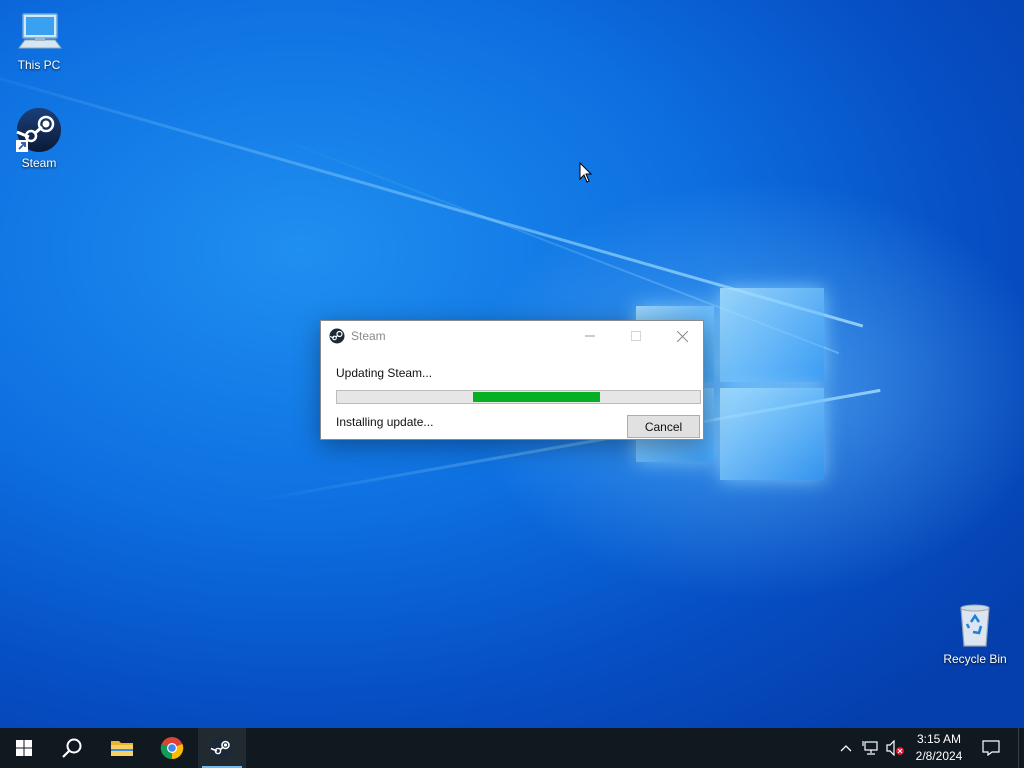 This screenshot has width=1024, height=768. I want to click on recycle-bin-icon, so click(975, 625).